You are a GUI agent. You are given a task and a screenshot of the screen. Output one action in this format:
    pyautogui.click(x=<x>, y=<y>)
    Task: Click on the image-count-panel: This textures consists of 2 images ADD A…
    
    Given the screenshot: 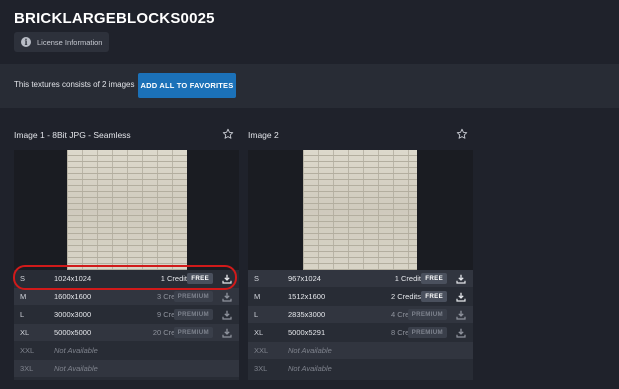 What is the action you would take?
    pyautogui.click(x=309, y=86)
    